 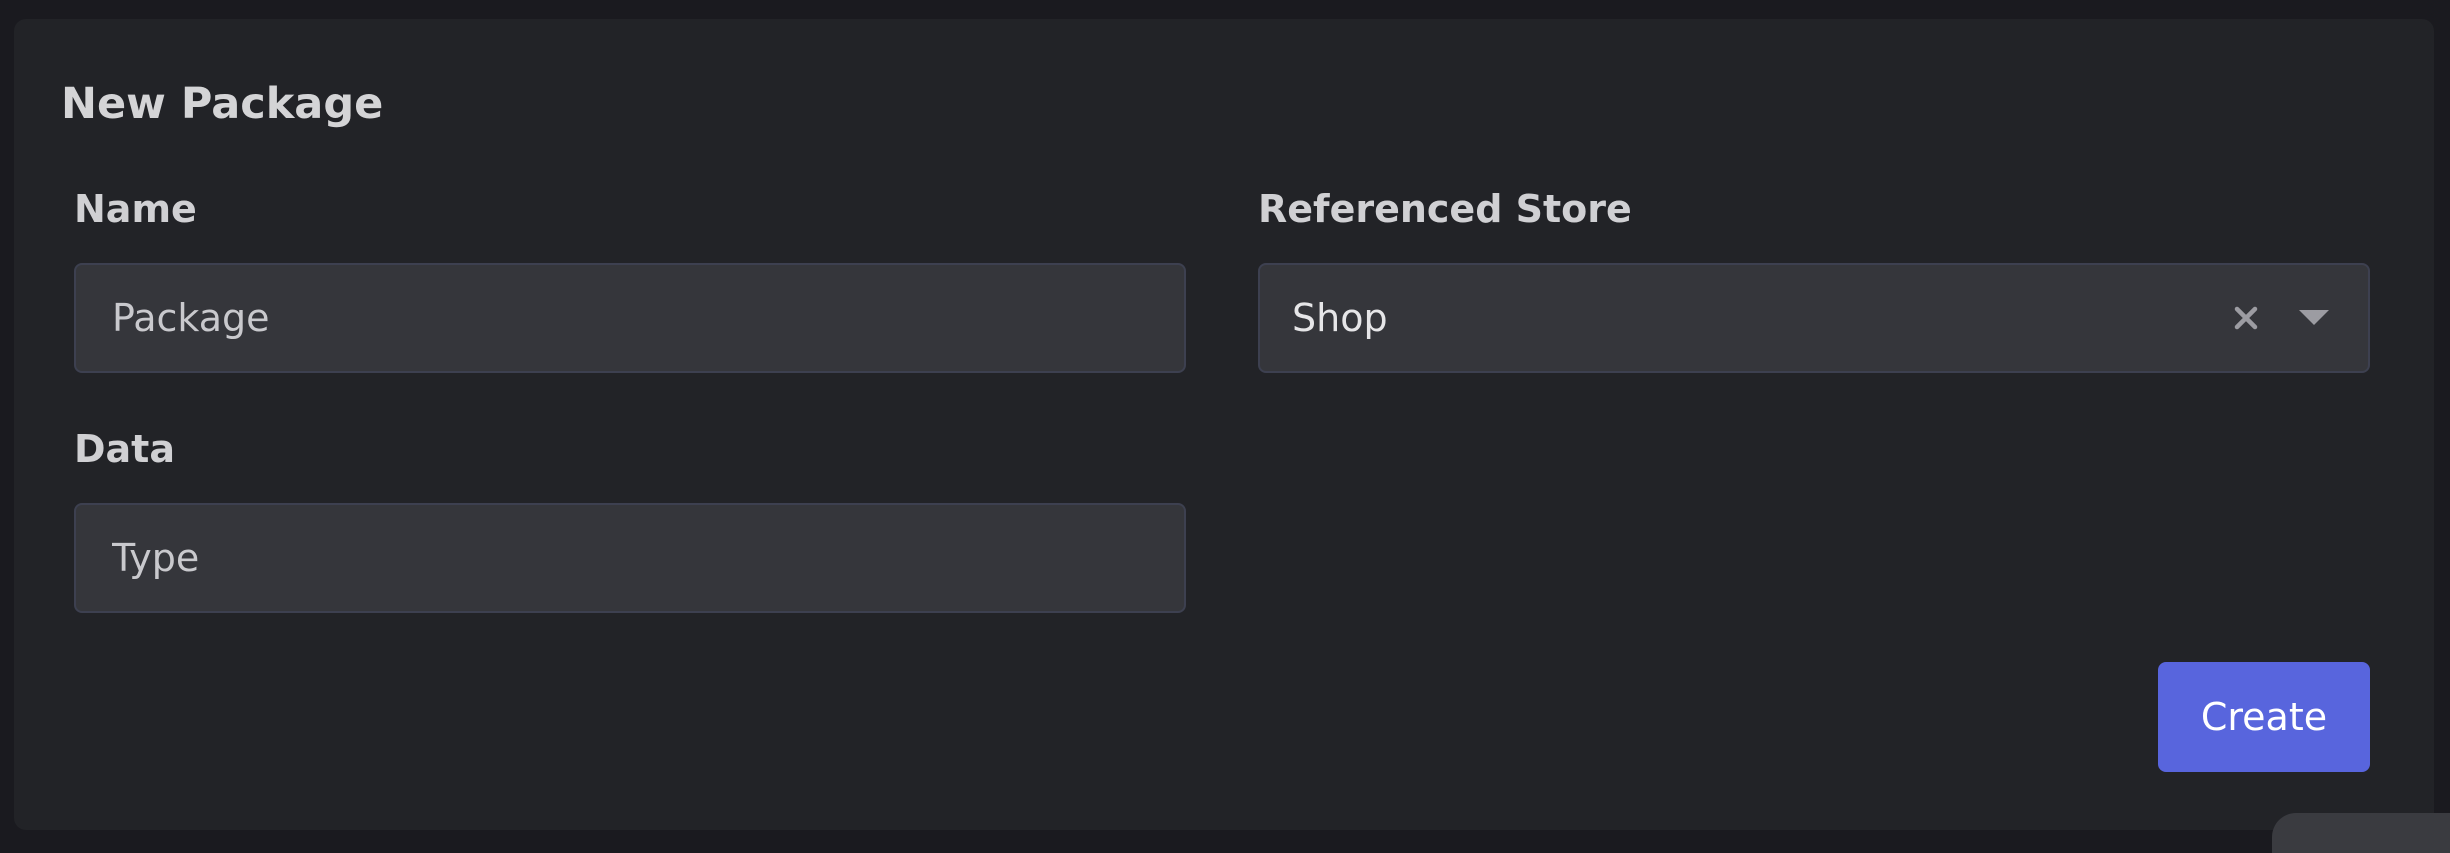 I want to click on referenced-store-label: Referenced Store, so click(x=1445, y=209).